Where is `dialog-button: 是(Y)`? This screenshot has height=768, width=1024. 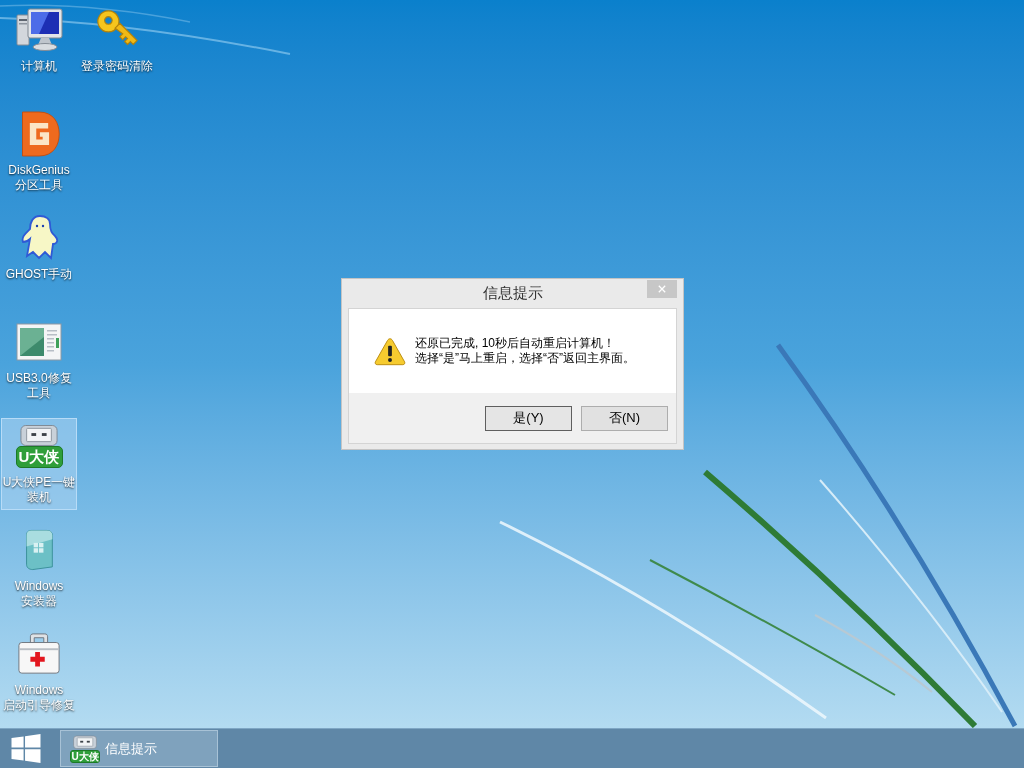
dialog-button: 是(Y) is located at coordinates (528, 418).